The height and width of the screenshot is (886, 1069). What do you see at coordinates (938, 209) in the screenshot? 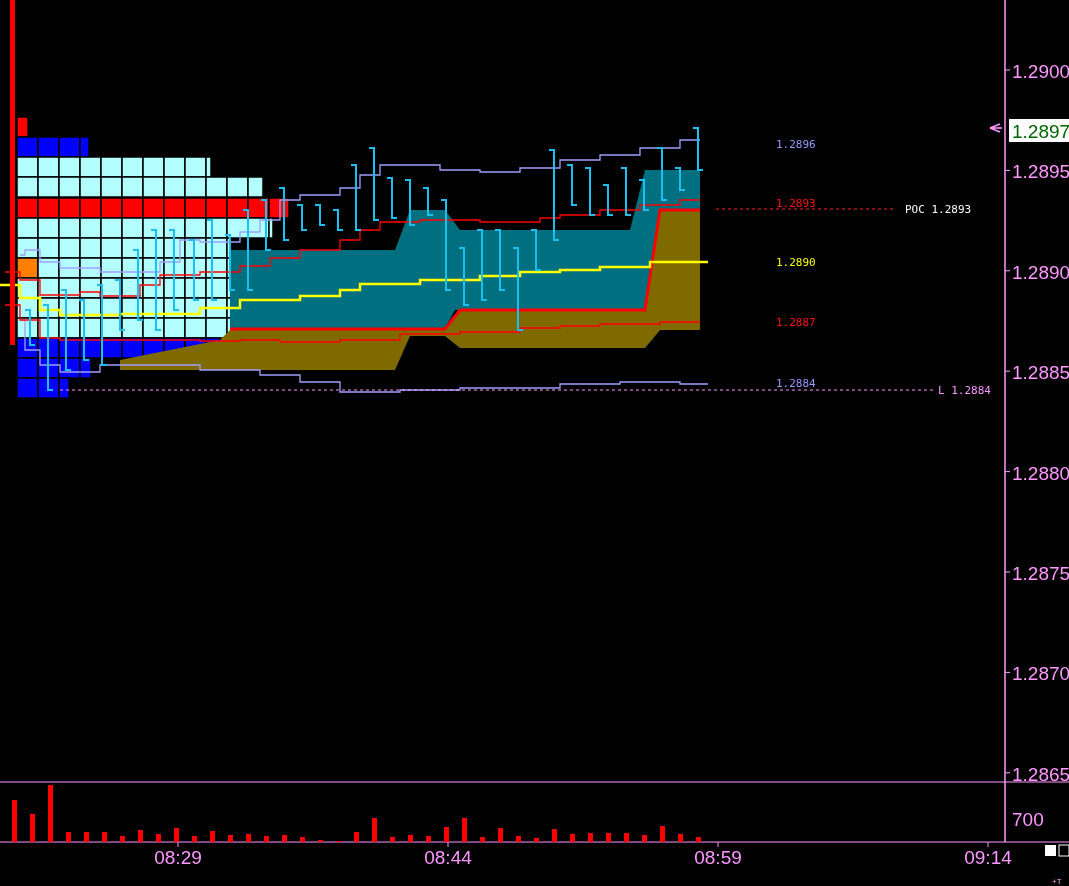
I see `poc-label: POC 1.2893` at bounding box center [938, 209].